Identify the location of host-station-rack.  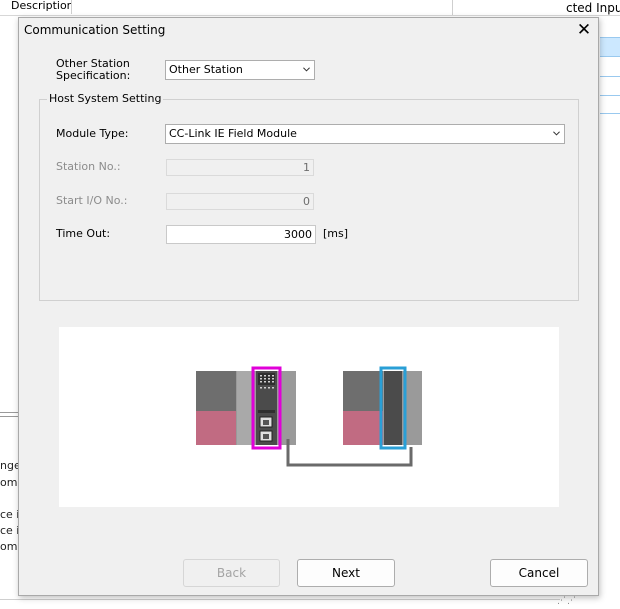
(246, 408).